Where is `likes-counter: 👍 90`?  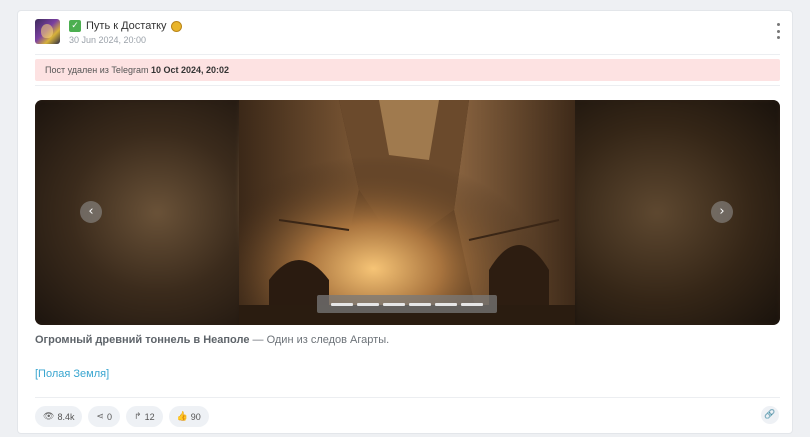
likes-counter: 👍 90 is located at coordinates (188, 416).